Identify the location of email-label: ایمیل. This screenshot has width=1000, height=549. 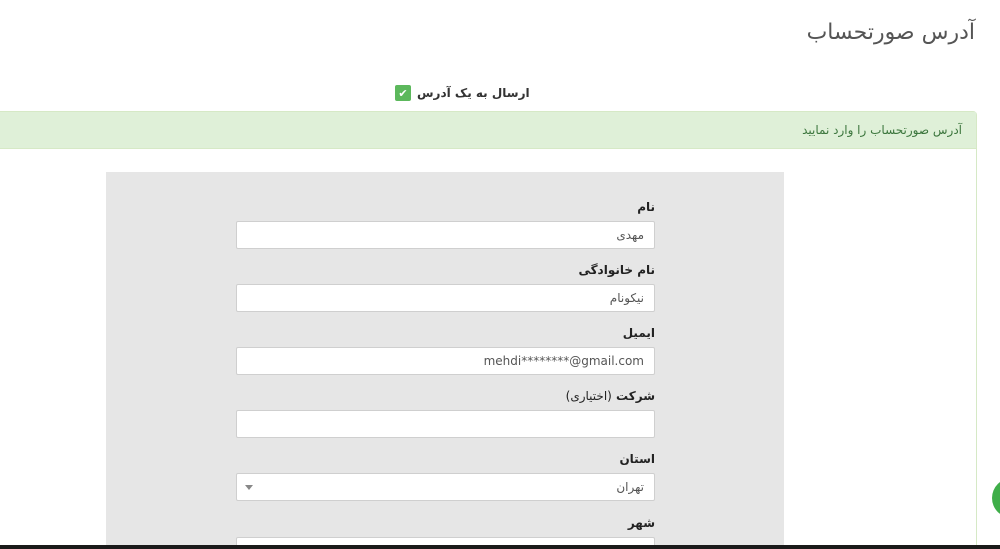
(638, 333).